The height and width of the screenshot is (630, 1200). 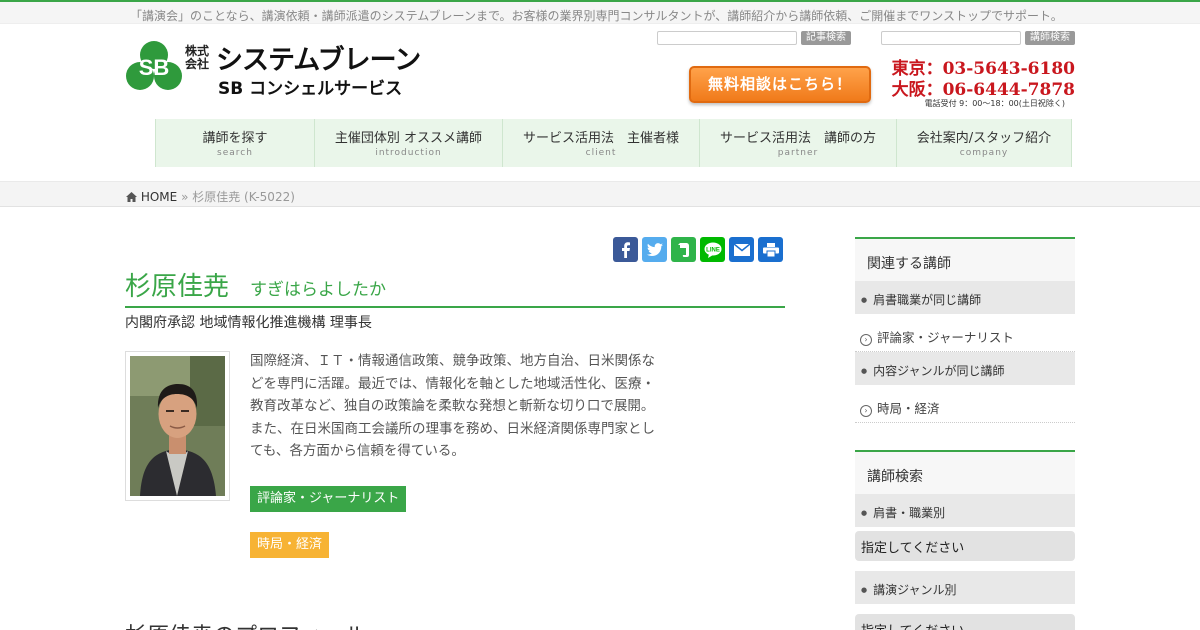 I want to click on logo-mark-icon: SB, so click(x=154, y=65).